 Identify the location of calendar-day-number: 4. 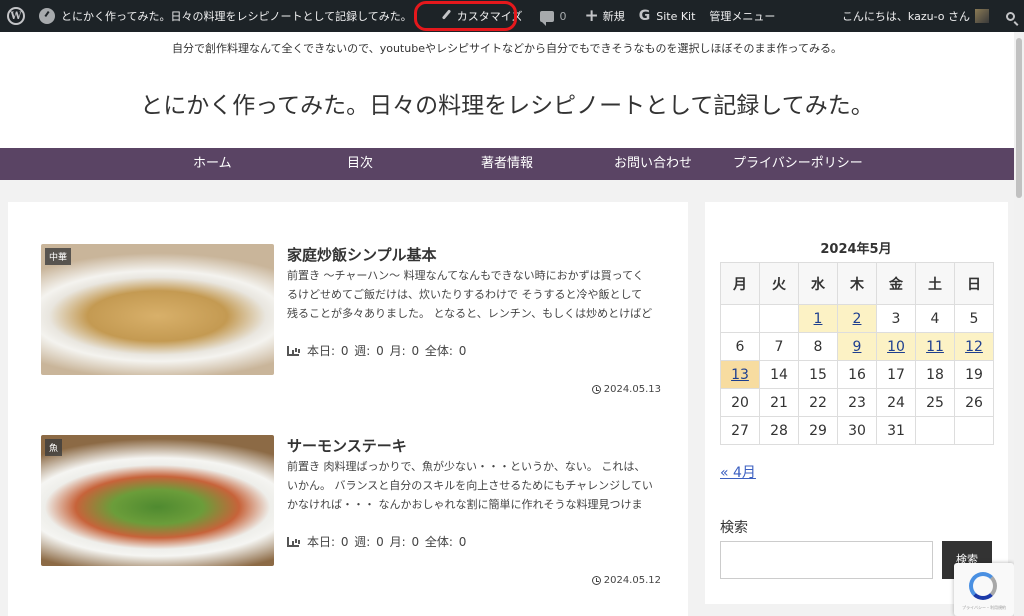
(935, 318).